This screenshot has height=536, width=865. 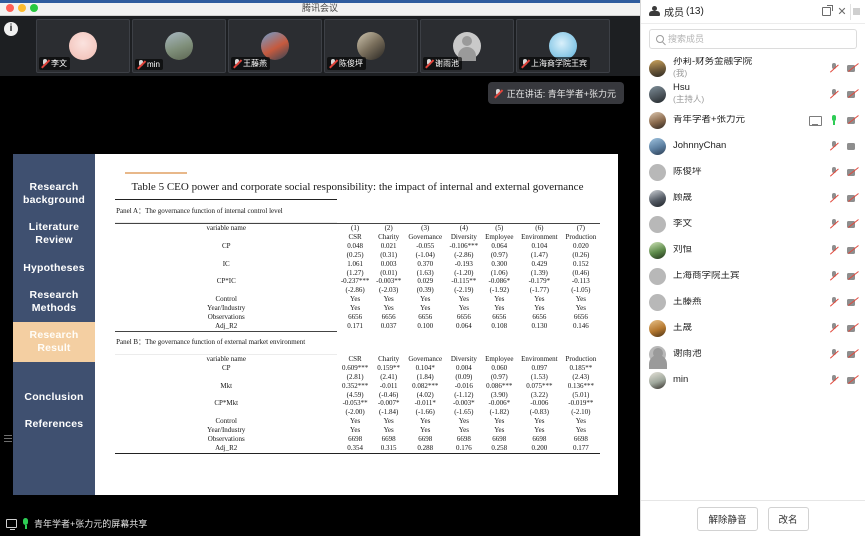 I want to click on popout-panel-button, so click(x=826, y=12).